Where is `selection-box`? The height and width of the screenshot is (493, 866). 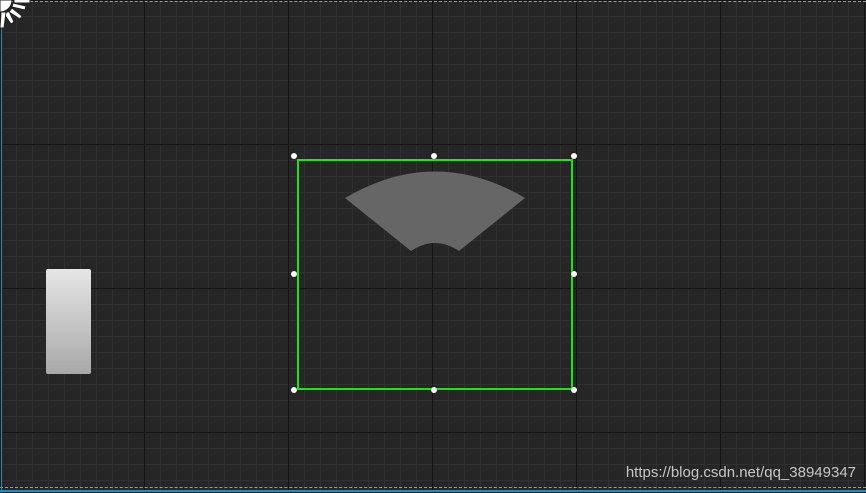 selection-box is located at coordinates (435, 274).